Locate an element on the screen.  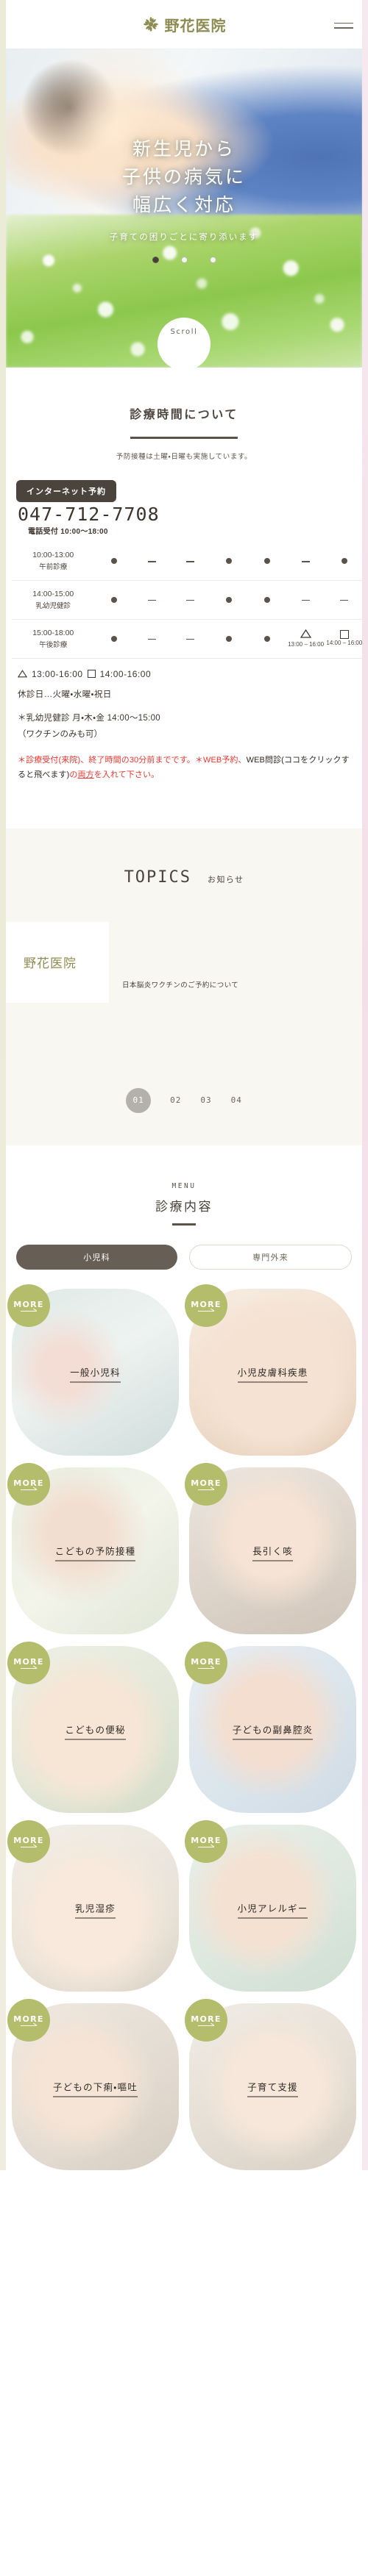
service-card: MORE こどもの予防接種 is located at coordinates (93, 1548).